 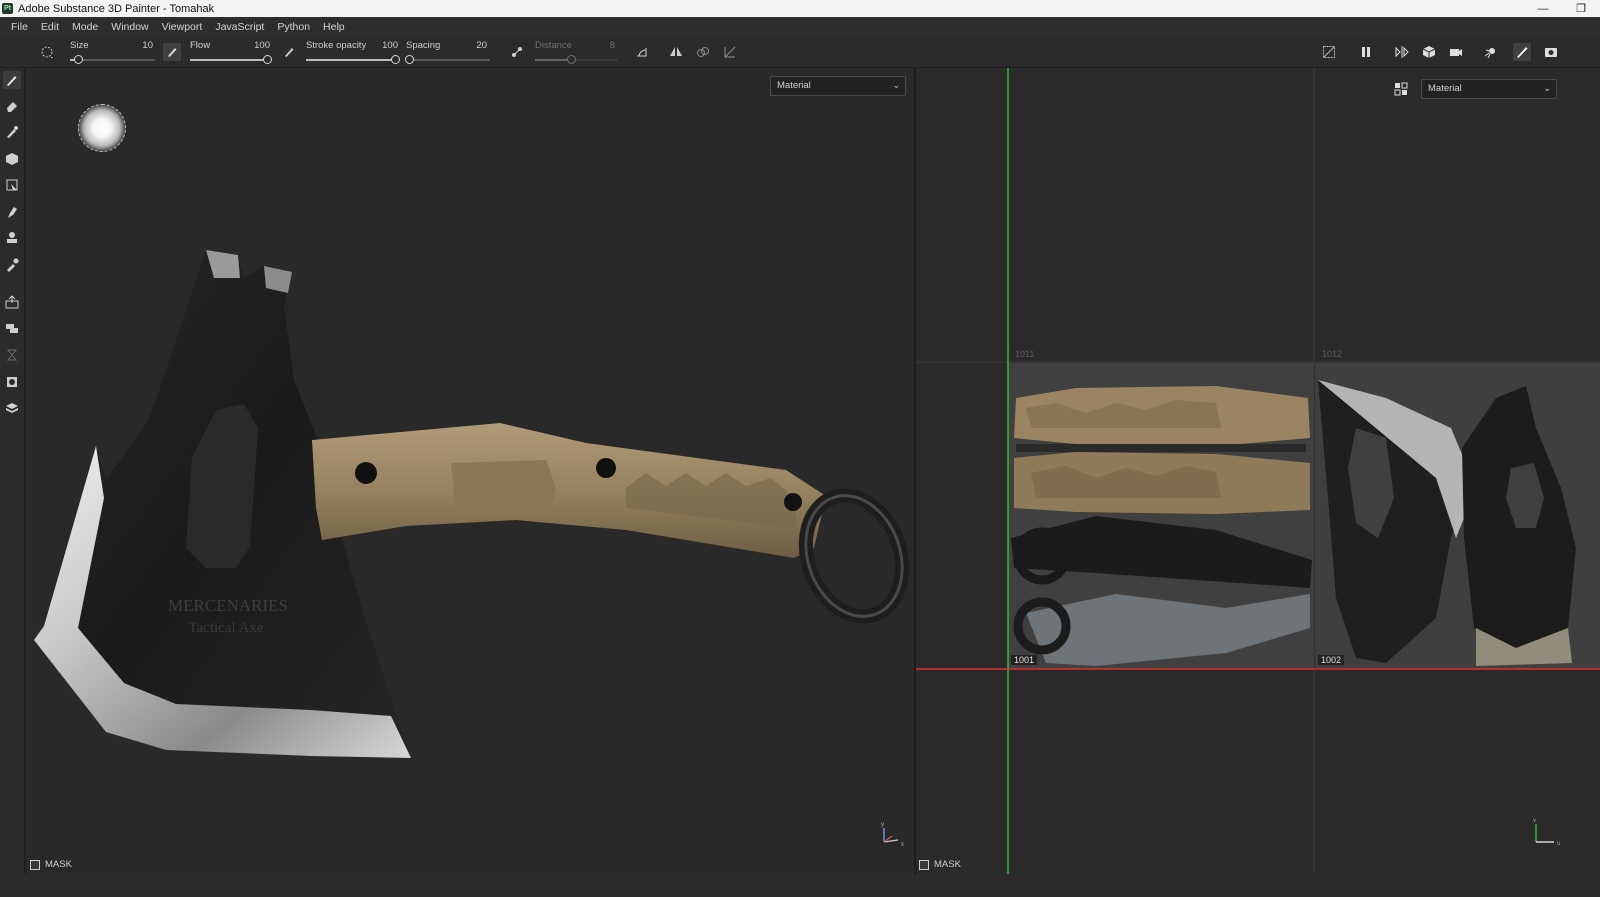 I want to click on gizmo-y-label: y, so click(x=882, y=825).